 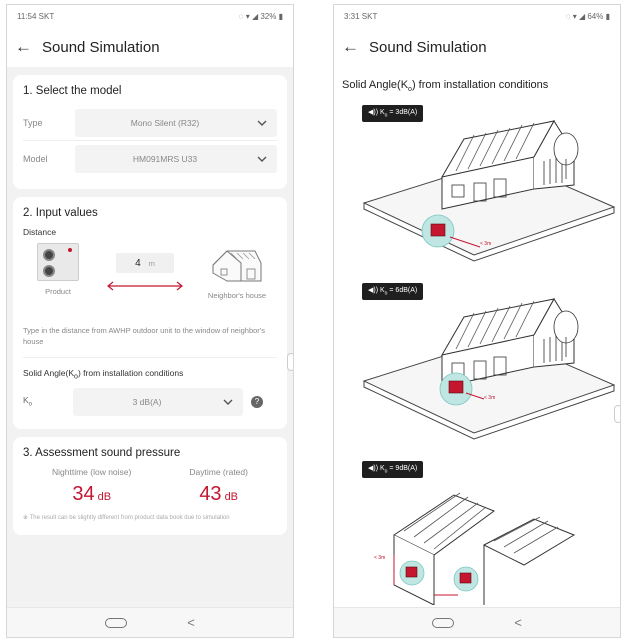 What do you see at coordinates (138, 263) in the screenshot?
I see `distance-value: 4` at bounding box center [138, 263].